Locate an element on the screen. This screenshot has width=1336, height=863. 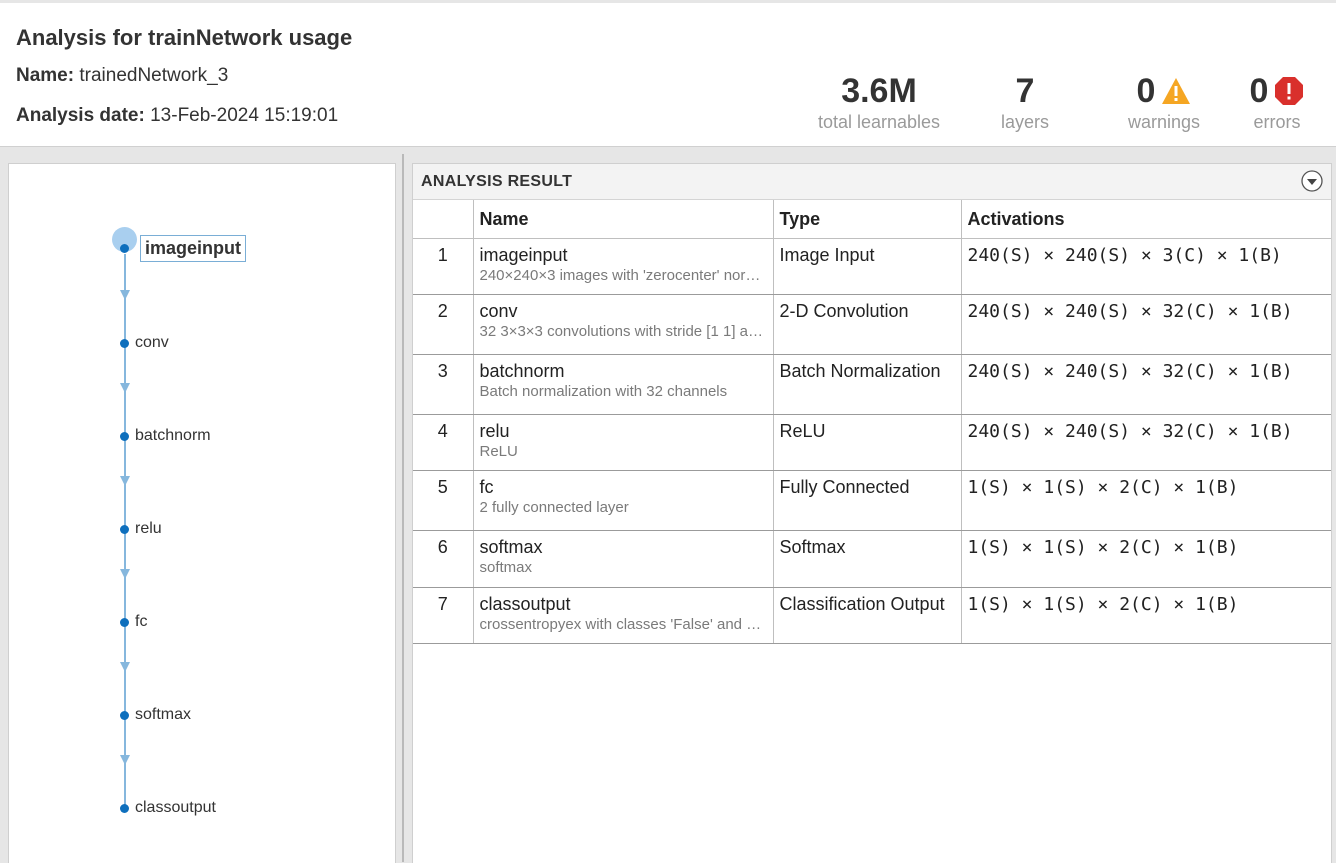
graph-node-classoutput: classoutput is located at coordinates (168, 808).